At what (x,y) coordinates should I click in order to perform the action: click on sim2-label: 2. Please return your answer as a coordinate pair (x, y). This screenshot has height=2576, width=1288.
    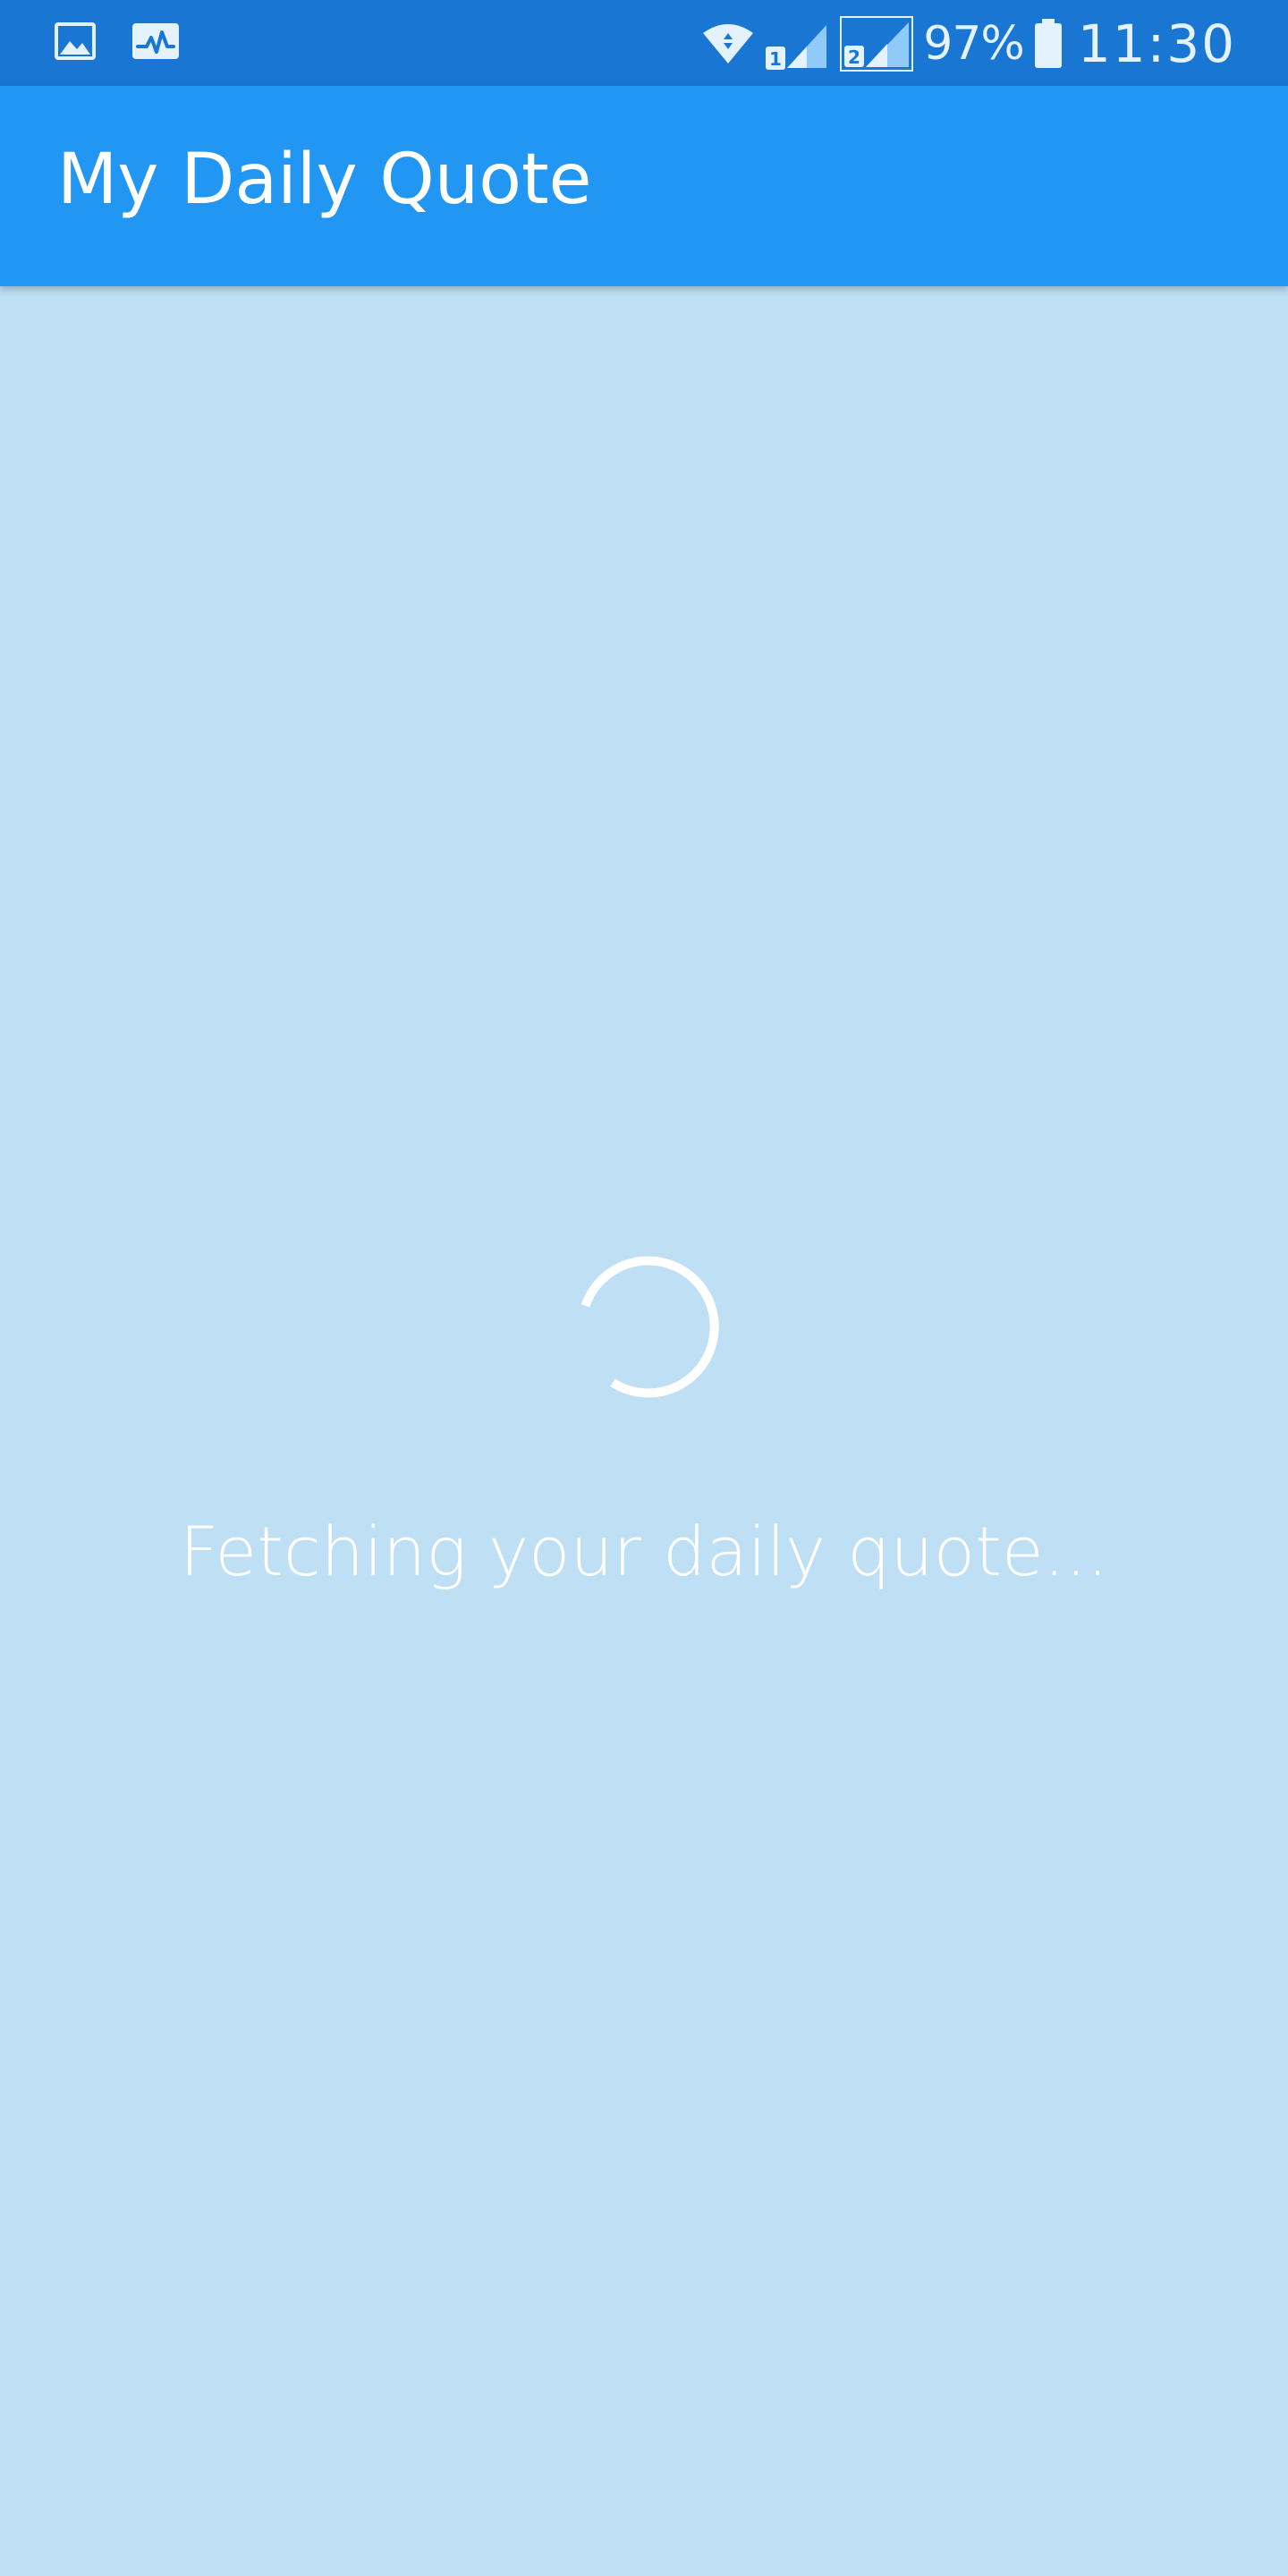
    Looking at the image, I should click on (854, 57).